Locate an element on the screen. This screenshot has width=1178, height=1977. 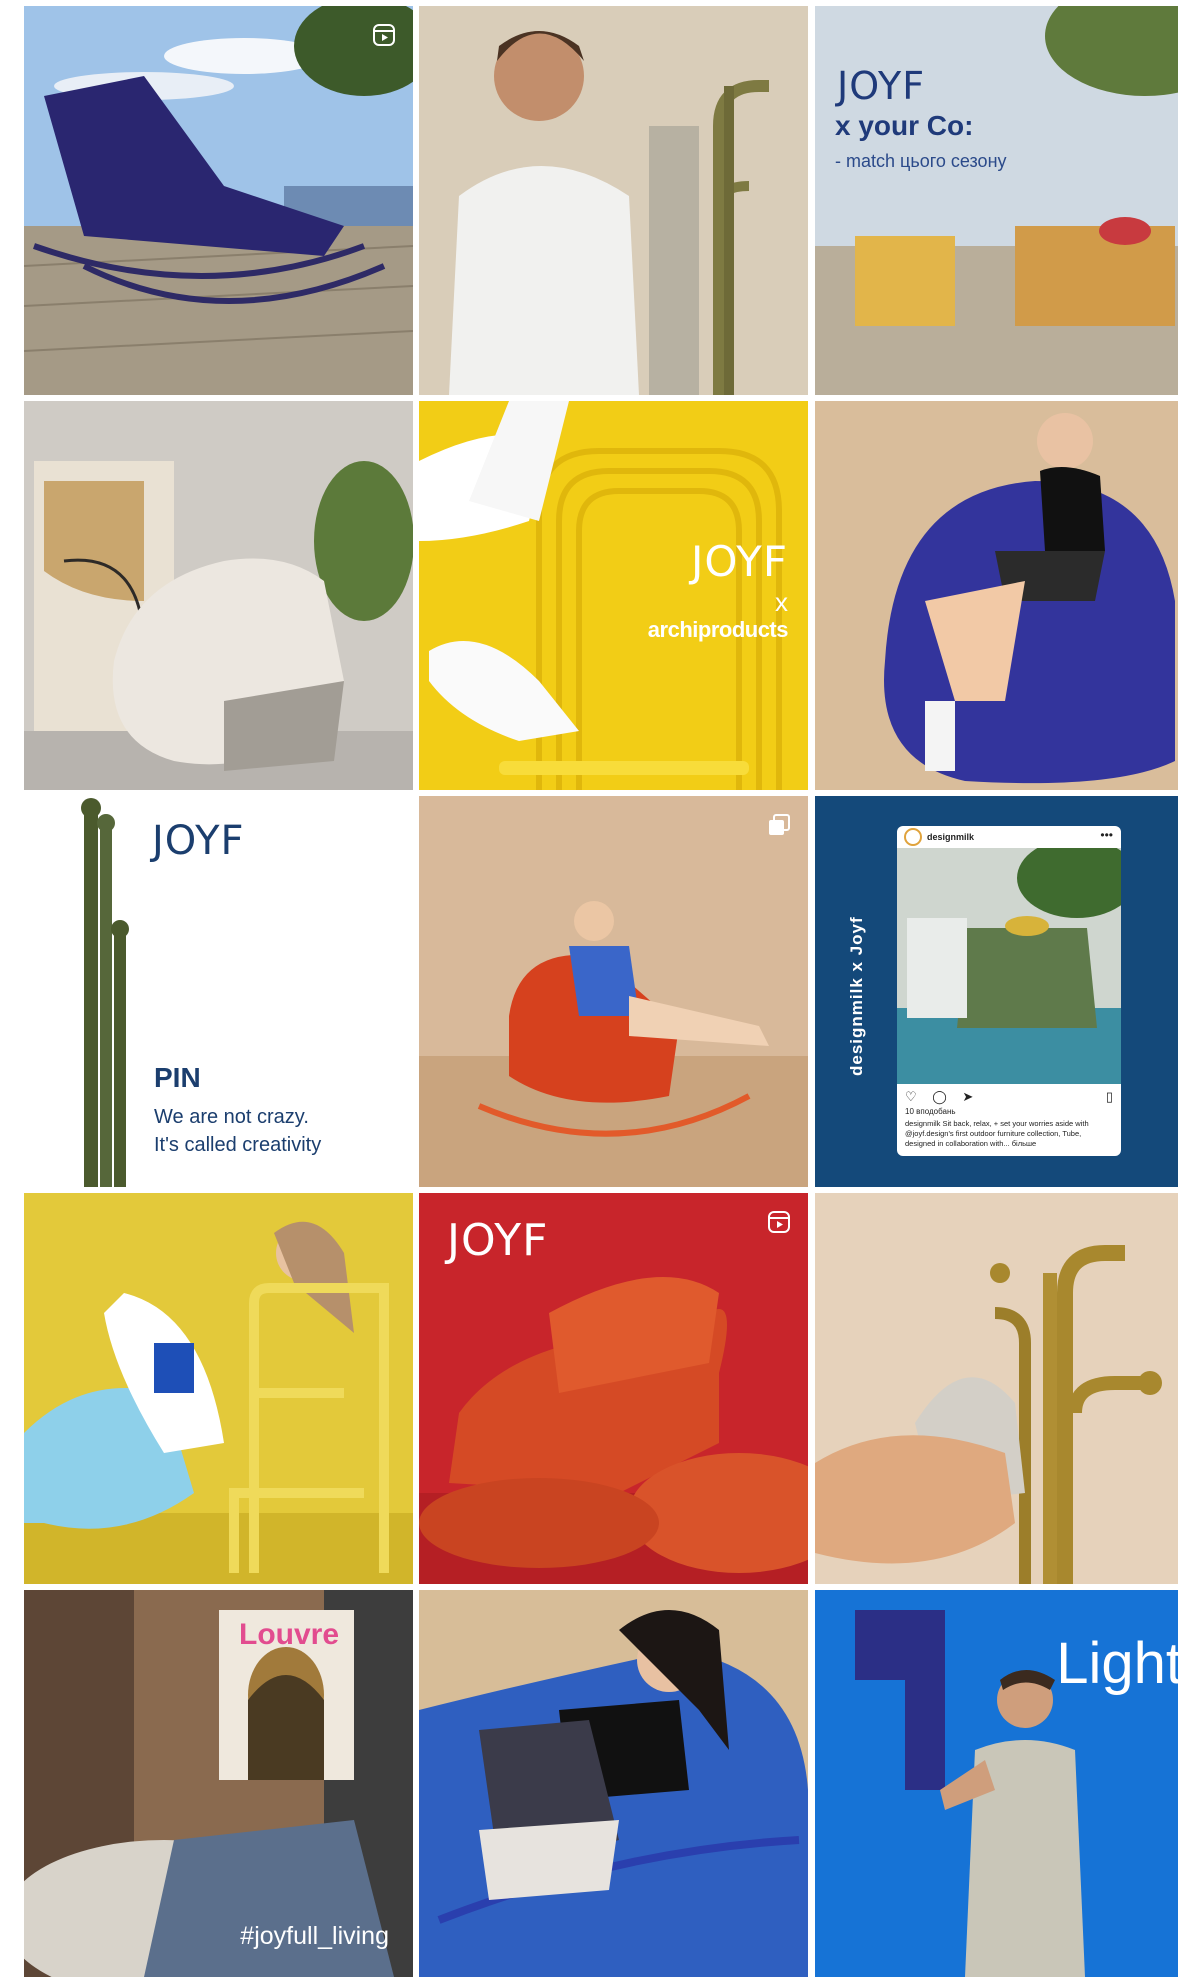
post-tile: JOYF x archiproducts is located at coordinates (613, 595).